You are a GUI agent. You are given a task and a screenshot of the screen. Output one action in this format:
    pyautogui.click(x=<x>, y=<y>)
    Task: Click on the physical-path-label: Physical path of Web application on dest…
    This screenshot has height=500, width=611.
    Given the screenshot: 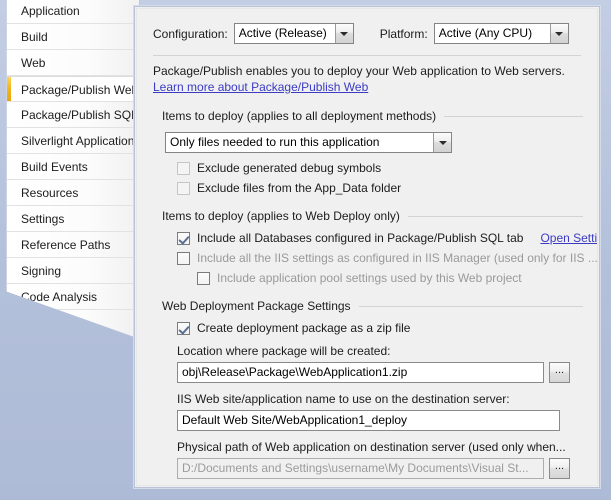 What is the action you would take?
    pyautogui.click(x=371, y=447)
    